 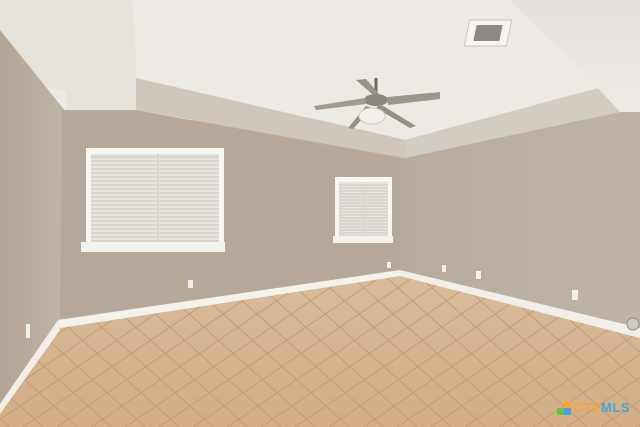 I want to click on ctxmls-logo-icon, so click(x=563, y=407).